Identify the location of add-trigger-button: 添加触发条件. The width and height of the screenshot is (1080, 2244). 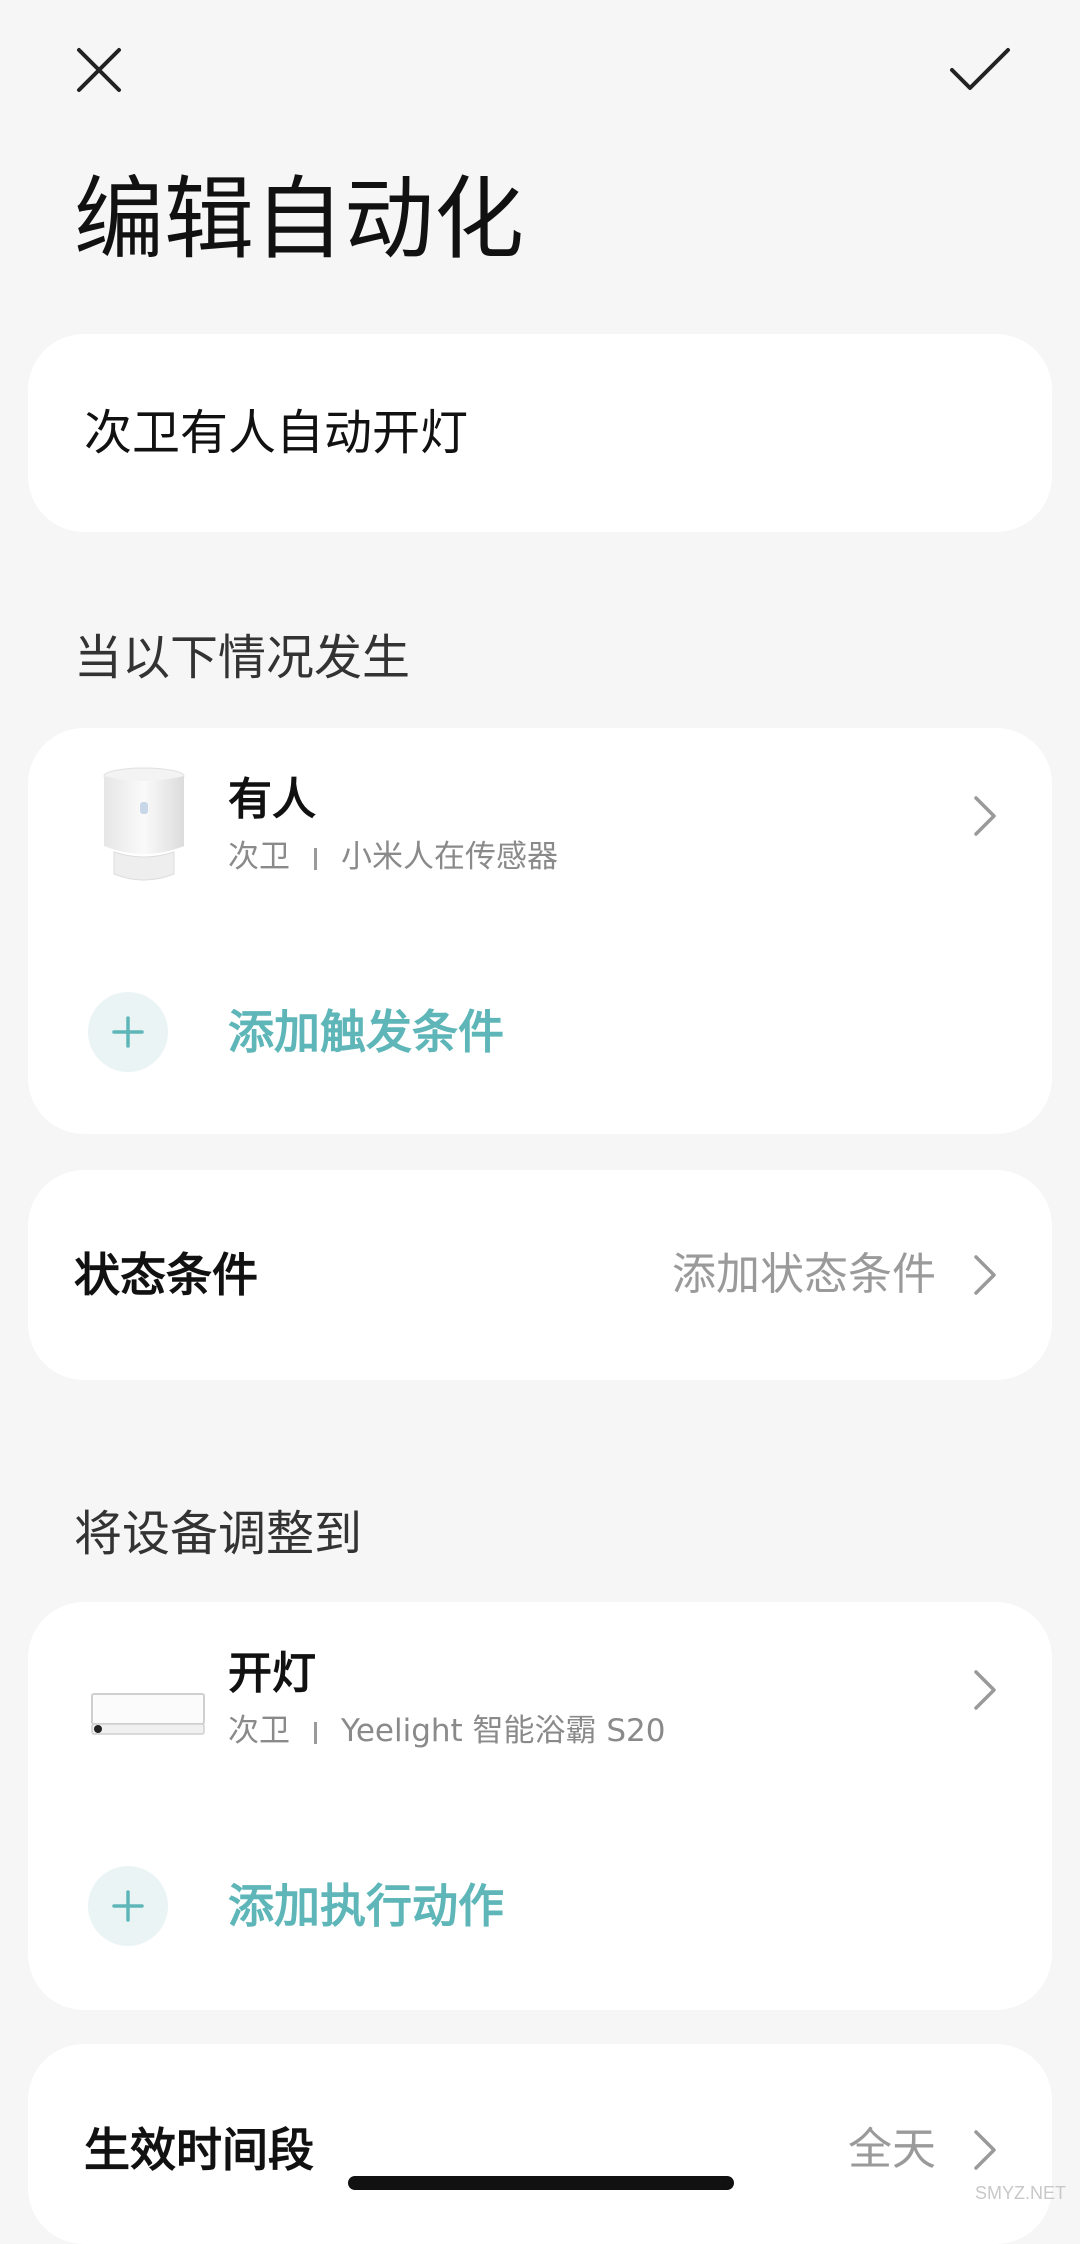
(540, 1032).